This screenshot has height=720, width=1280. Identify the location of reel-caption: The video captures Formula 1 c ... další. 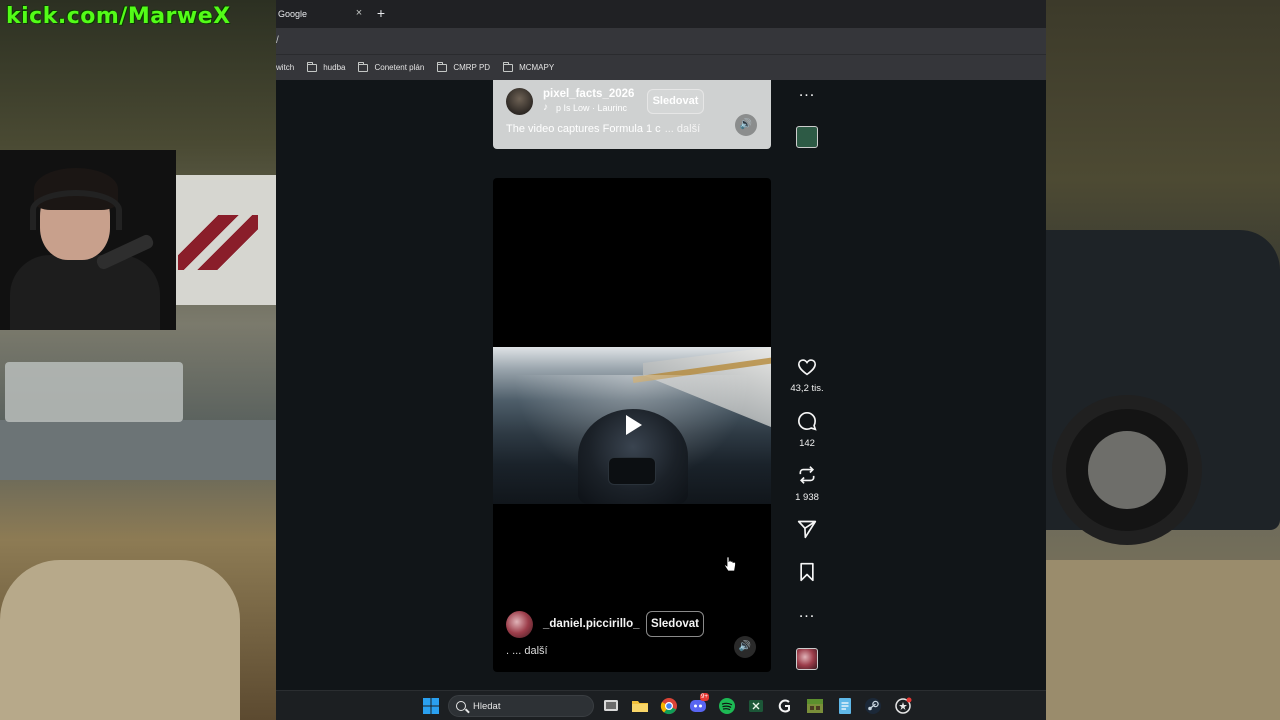
(603, 129).